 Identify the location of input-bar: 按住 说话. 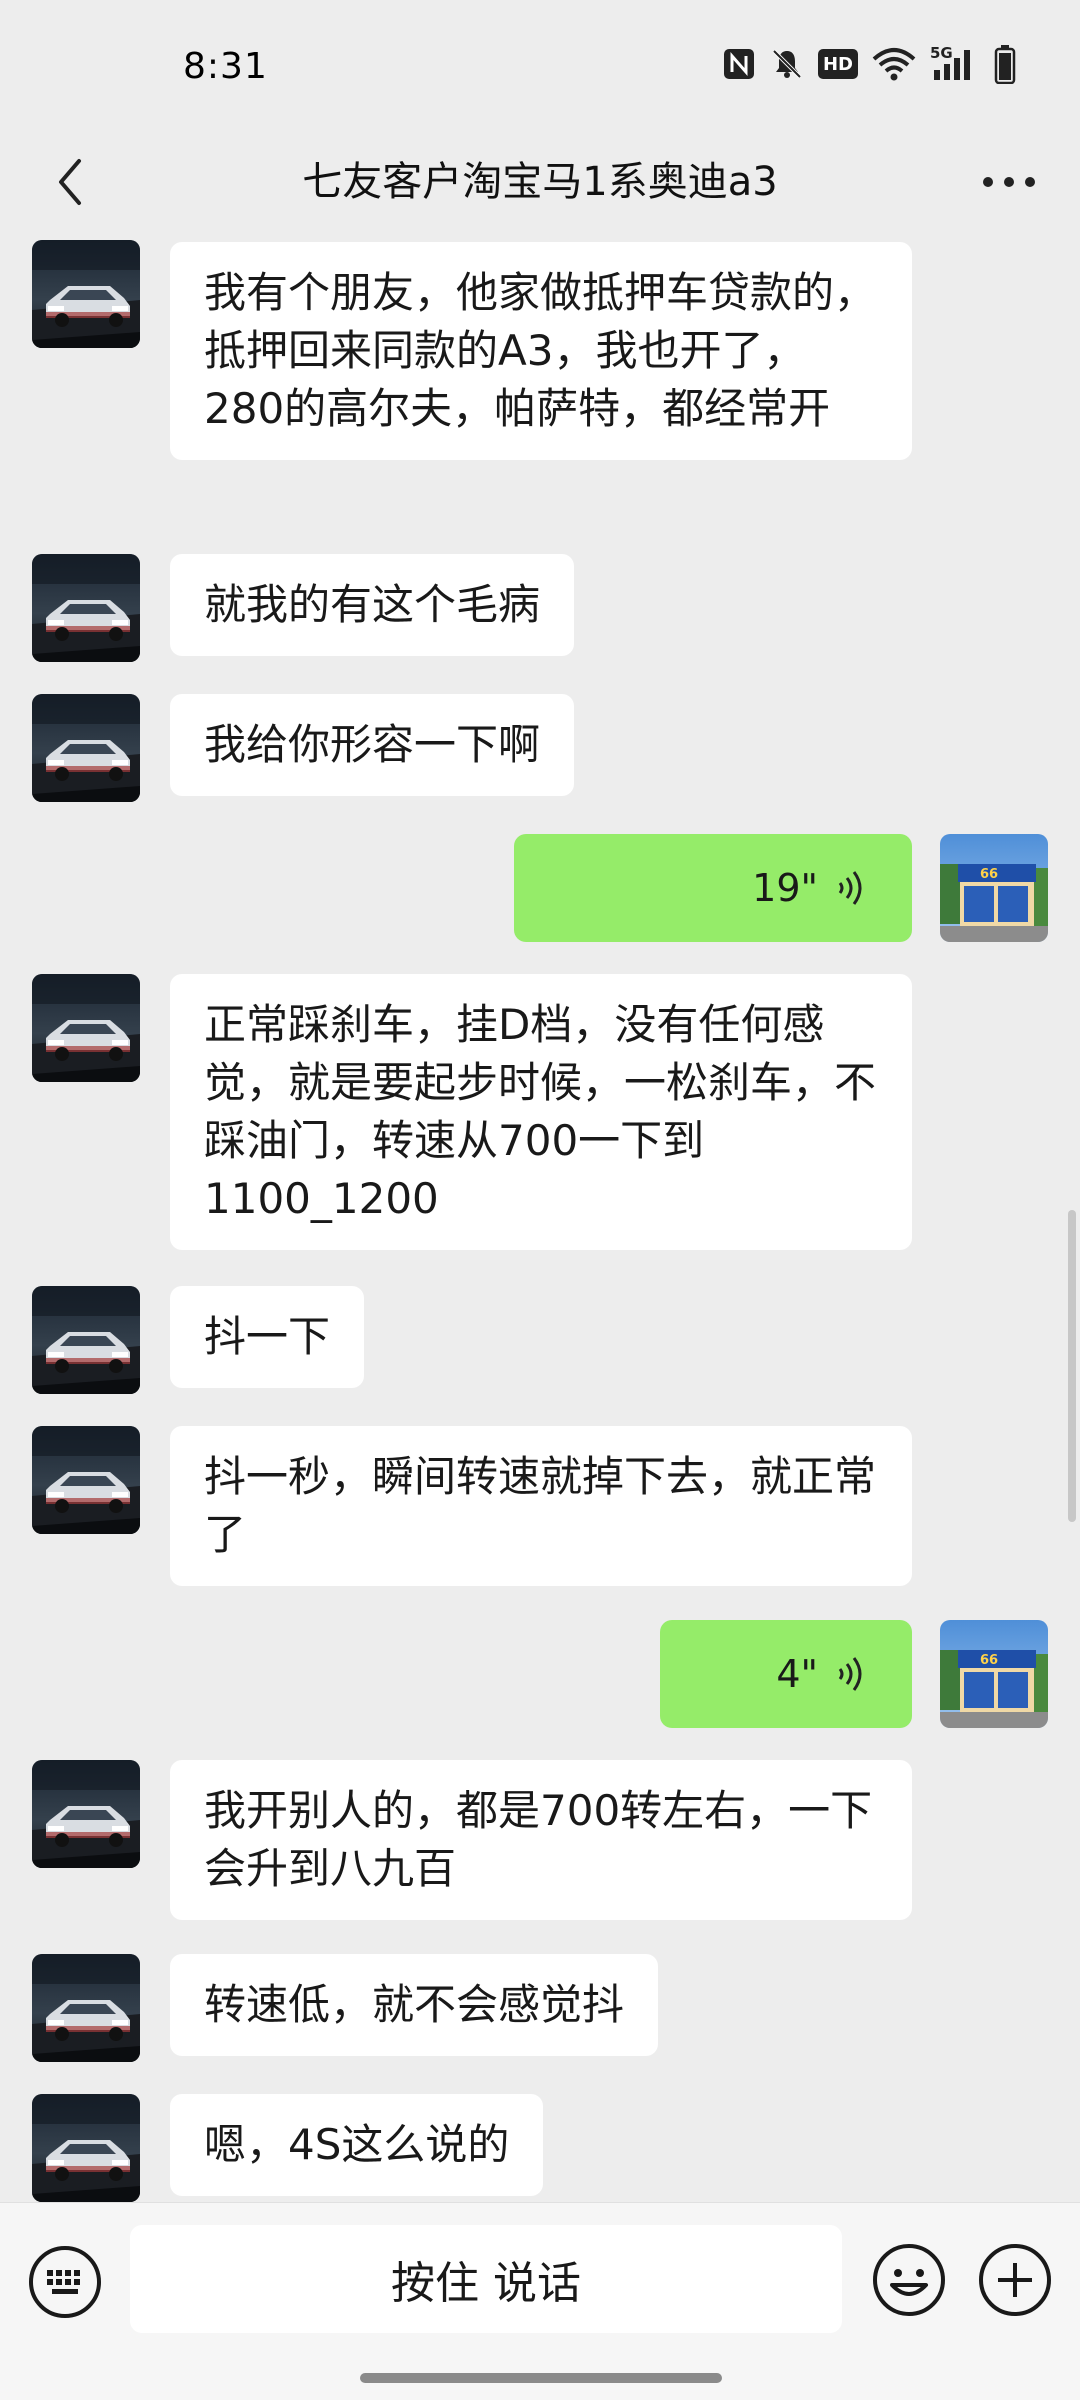
(540, 2301).